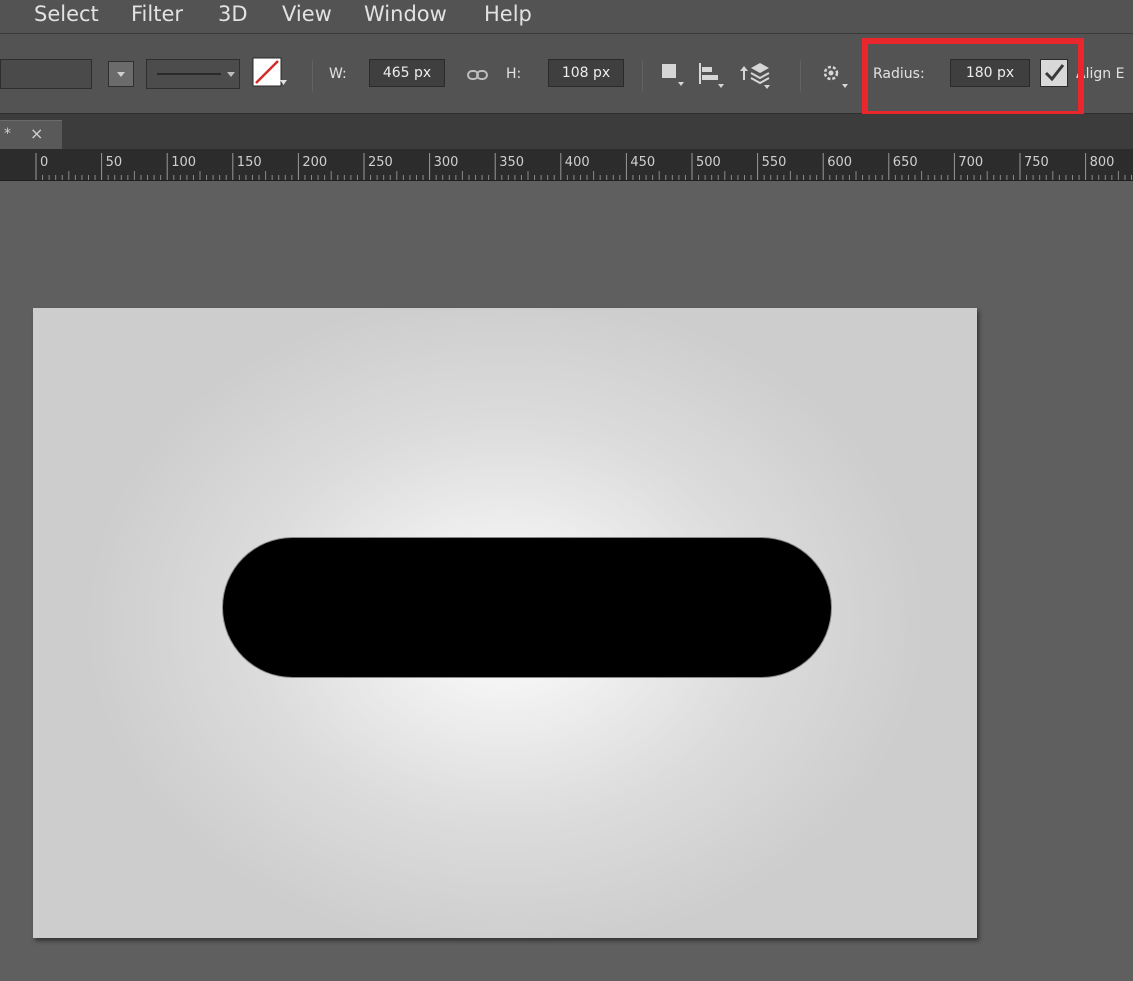 The image size is (1133, 981). I want to click on ruler-tick-label: 250, so click(380, 162).